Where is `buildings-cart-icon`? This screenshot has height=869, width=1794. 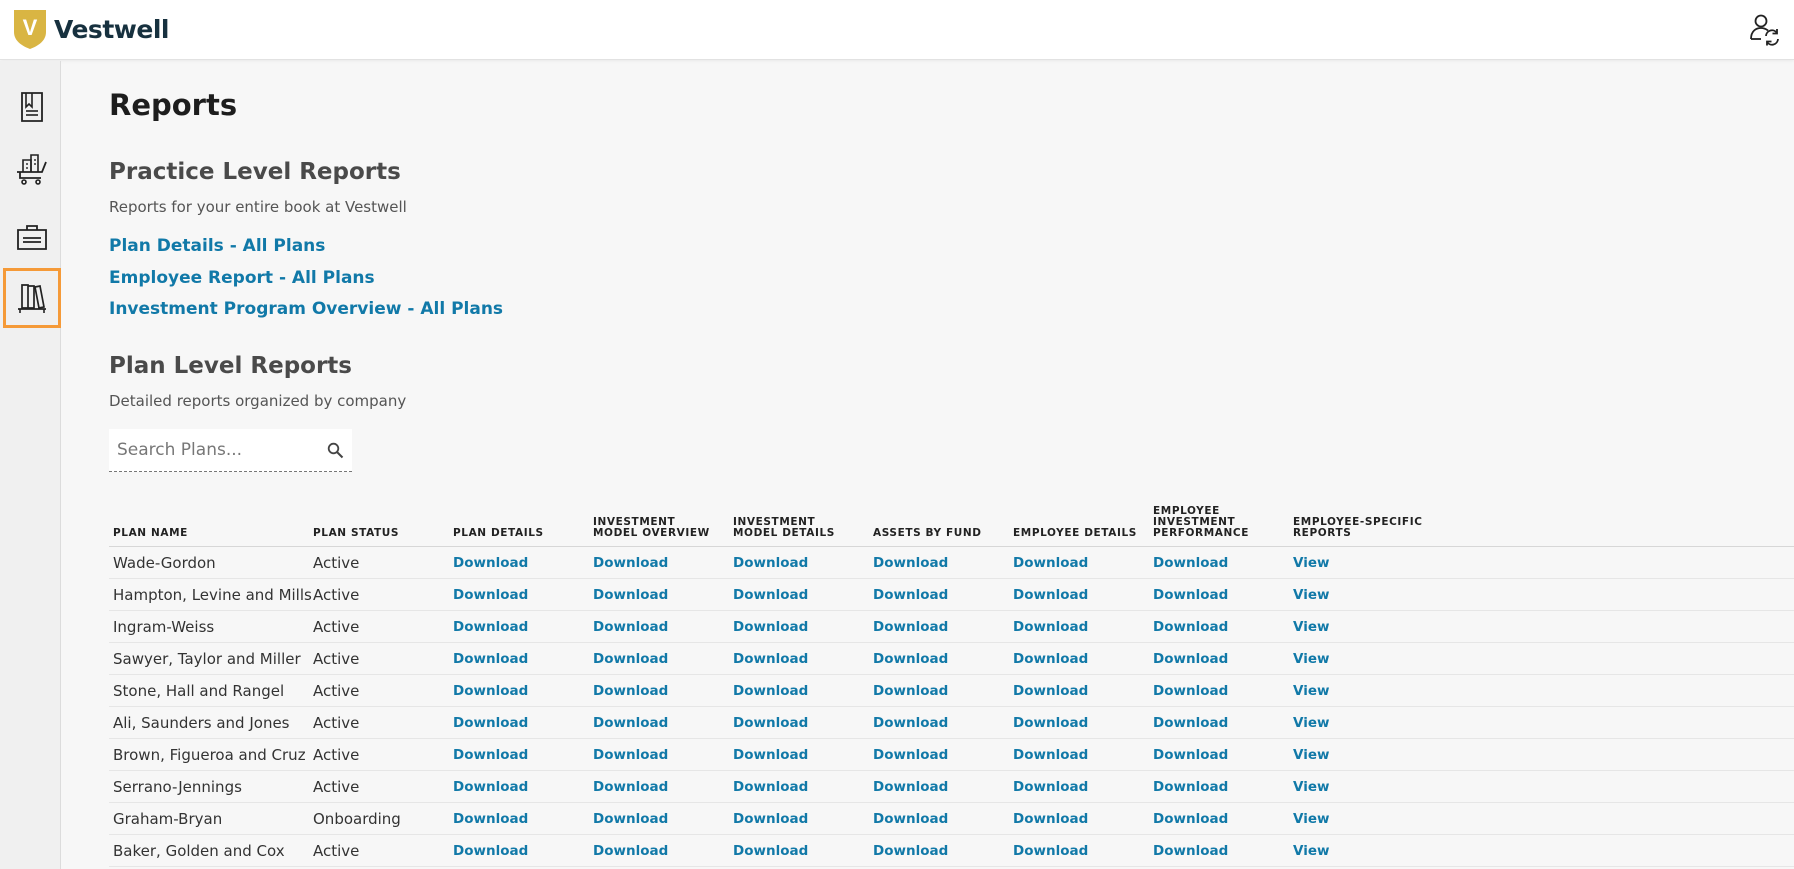
buildings-cart-icon is located at coordinates (32, 169).